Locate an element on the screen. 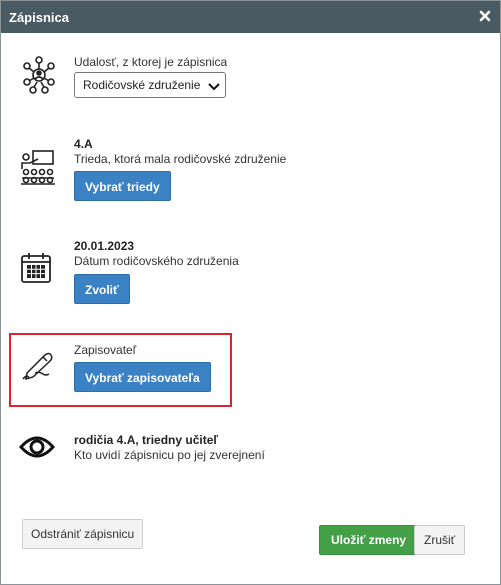 This screenshot has width=501, height=585. calendar-icon is located at coordinates (36, 269).